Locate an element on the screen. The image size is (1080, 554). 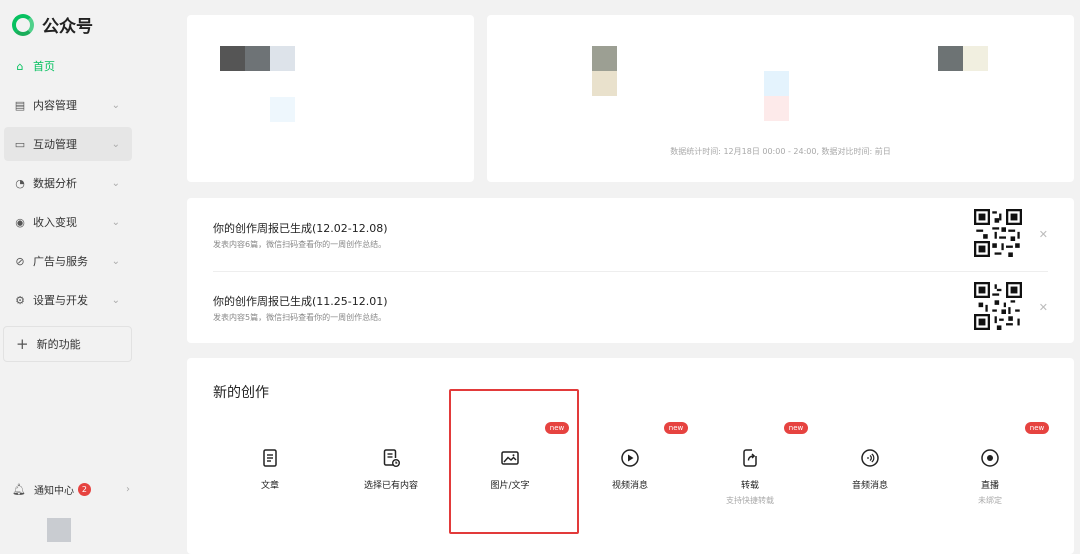
create-repost-button: new 转载 支持快捷转载 is located at coordinates (751, 470).